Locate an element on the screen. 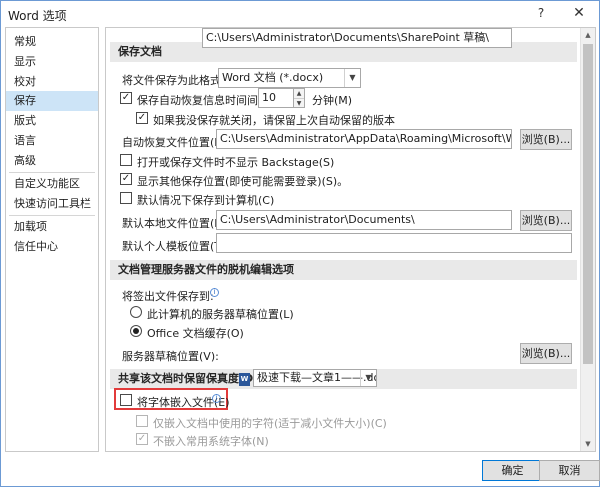 The width and height of the screenshot is (600, 487). radio-selected-dot is located at coordinates (136, 331).